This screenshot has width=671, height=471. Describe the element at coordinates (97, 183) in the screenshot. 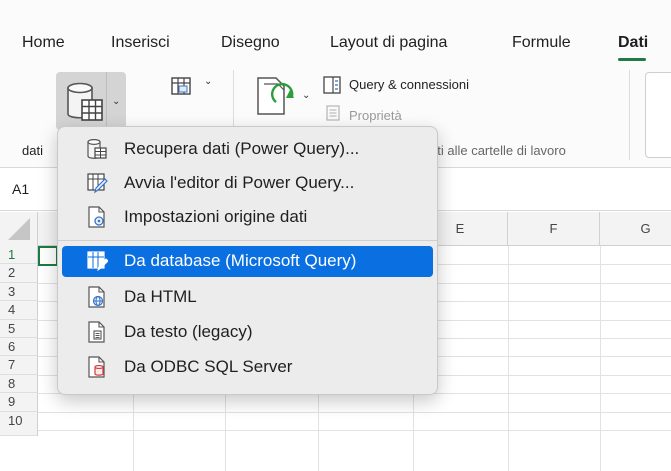

I see `table-pencil-icon` at that location.